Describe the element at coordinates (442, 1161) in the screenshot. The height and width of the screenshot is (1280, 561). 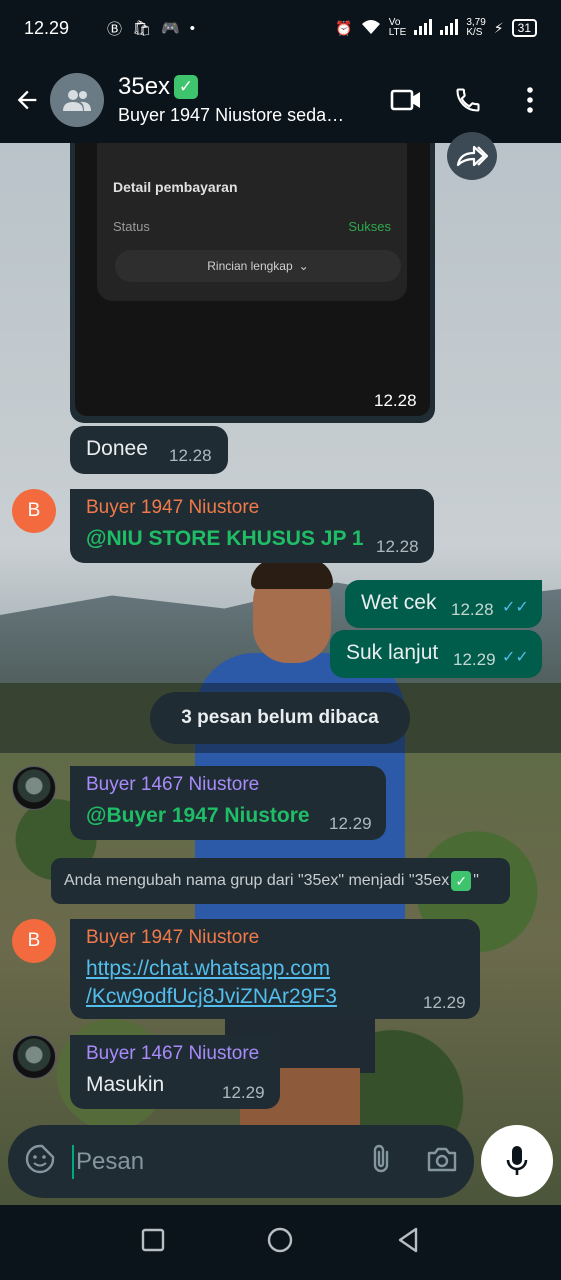
I see `camera-icon` at that location.